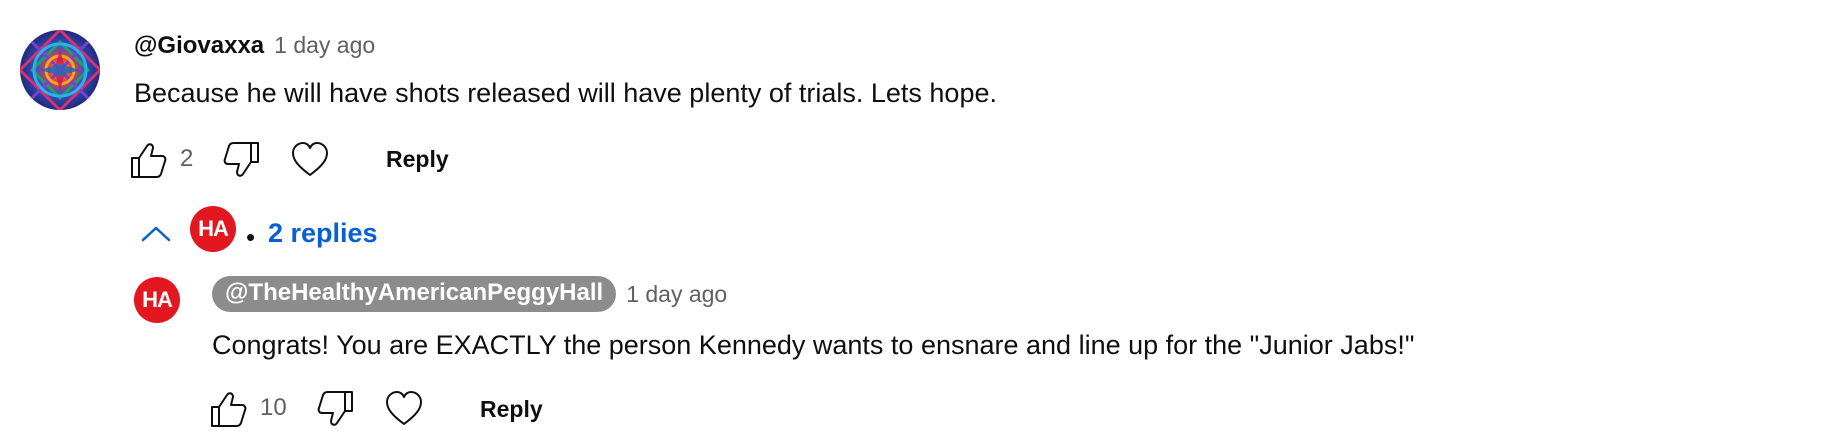  What do you see at coordinates (414, 294) in the screenshot?
I see `reply-author-badge: @TheHealthyAmericanPeggyHall` at bounding box center [414, 294].